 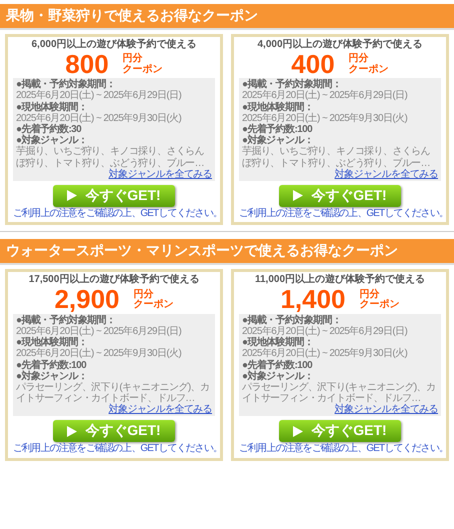 What do you see at coordinates (313, 300) in the screenshot?
I see `coupon-amount: 1,400` at bounding box center [313, 300].